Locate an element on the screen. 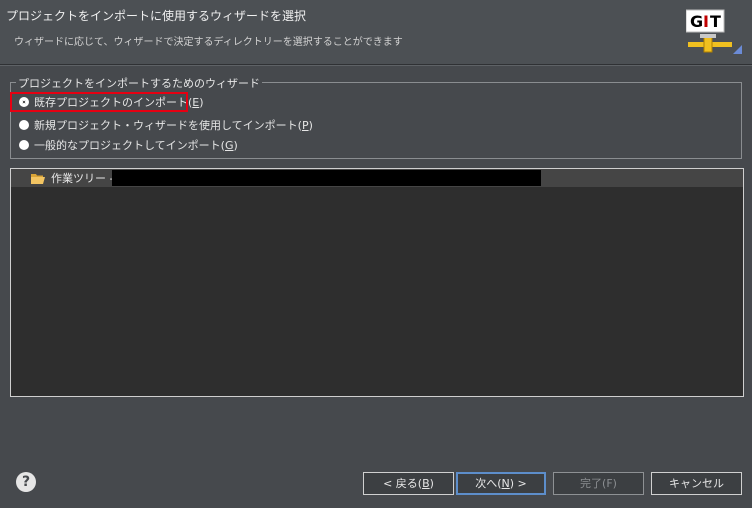  help-icon: ? is located at coordinates (26, 482).